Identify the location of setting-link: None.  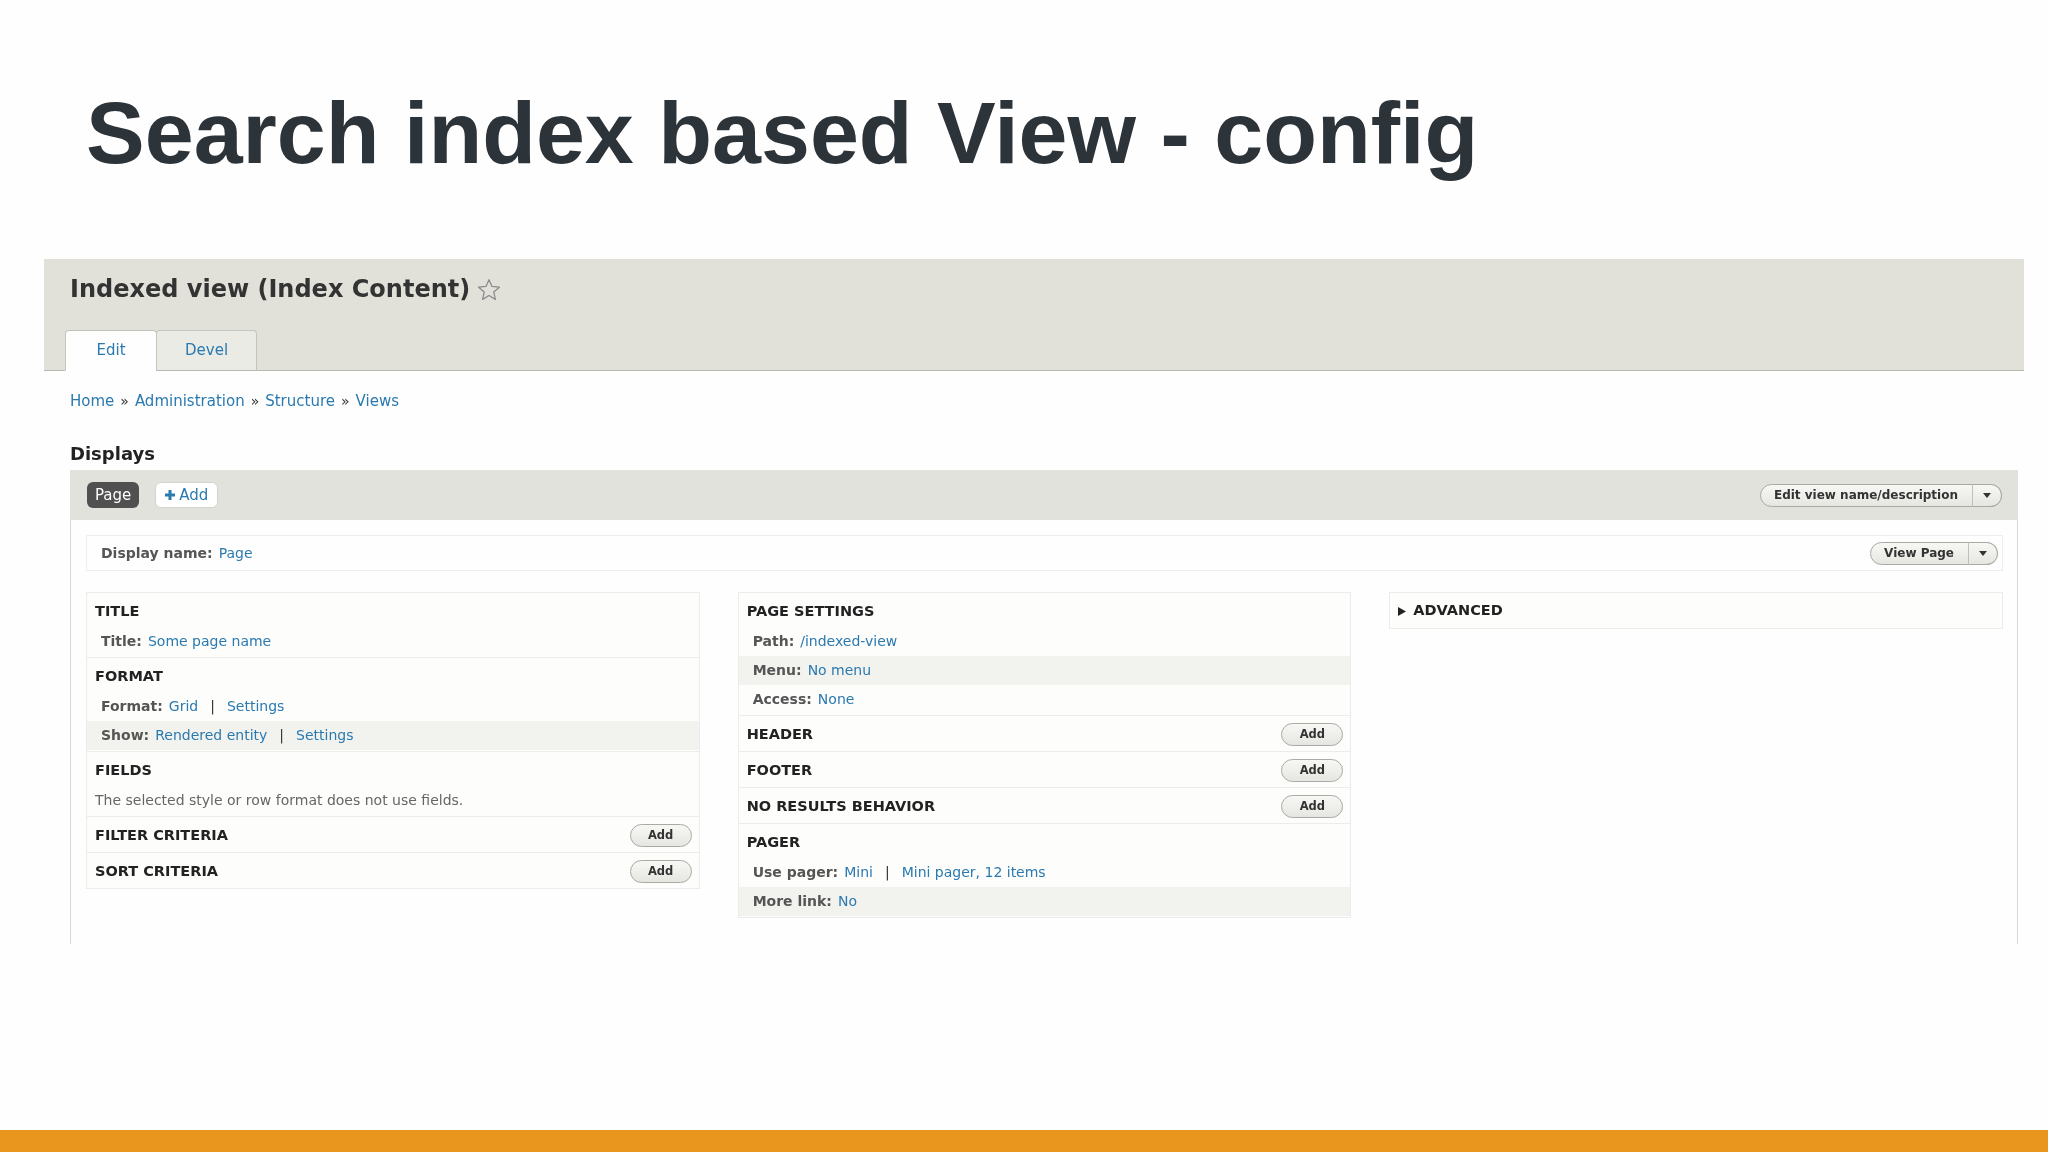
(836, 699).